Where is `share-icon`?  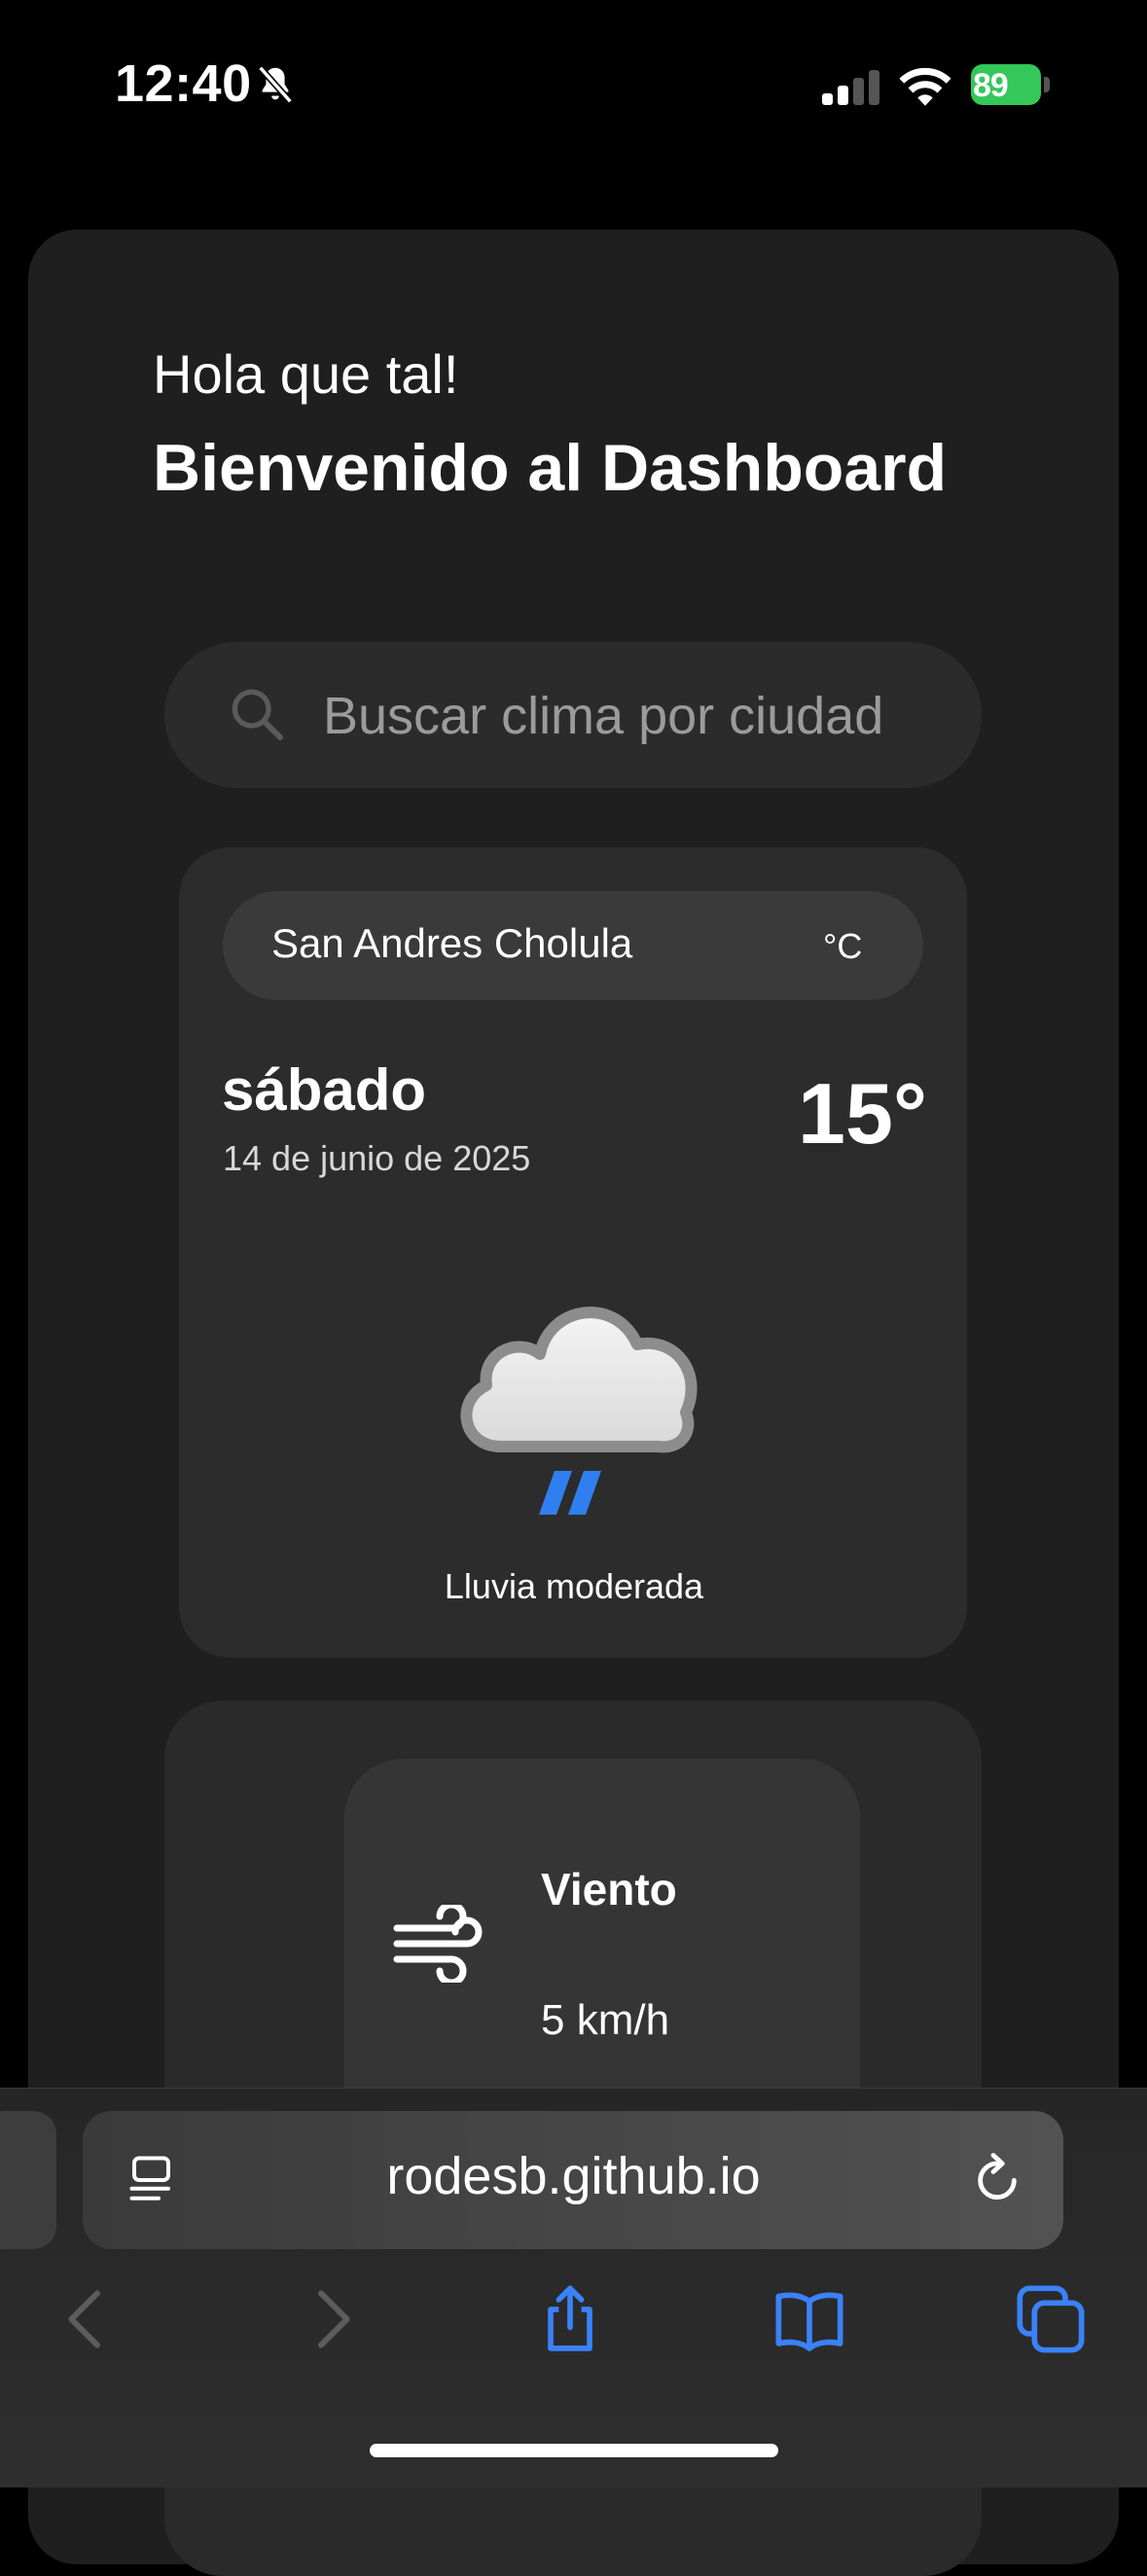
share-icon is located at coordinates (570, 2319).